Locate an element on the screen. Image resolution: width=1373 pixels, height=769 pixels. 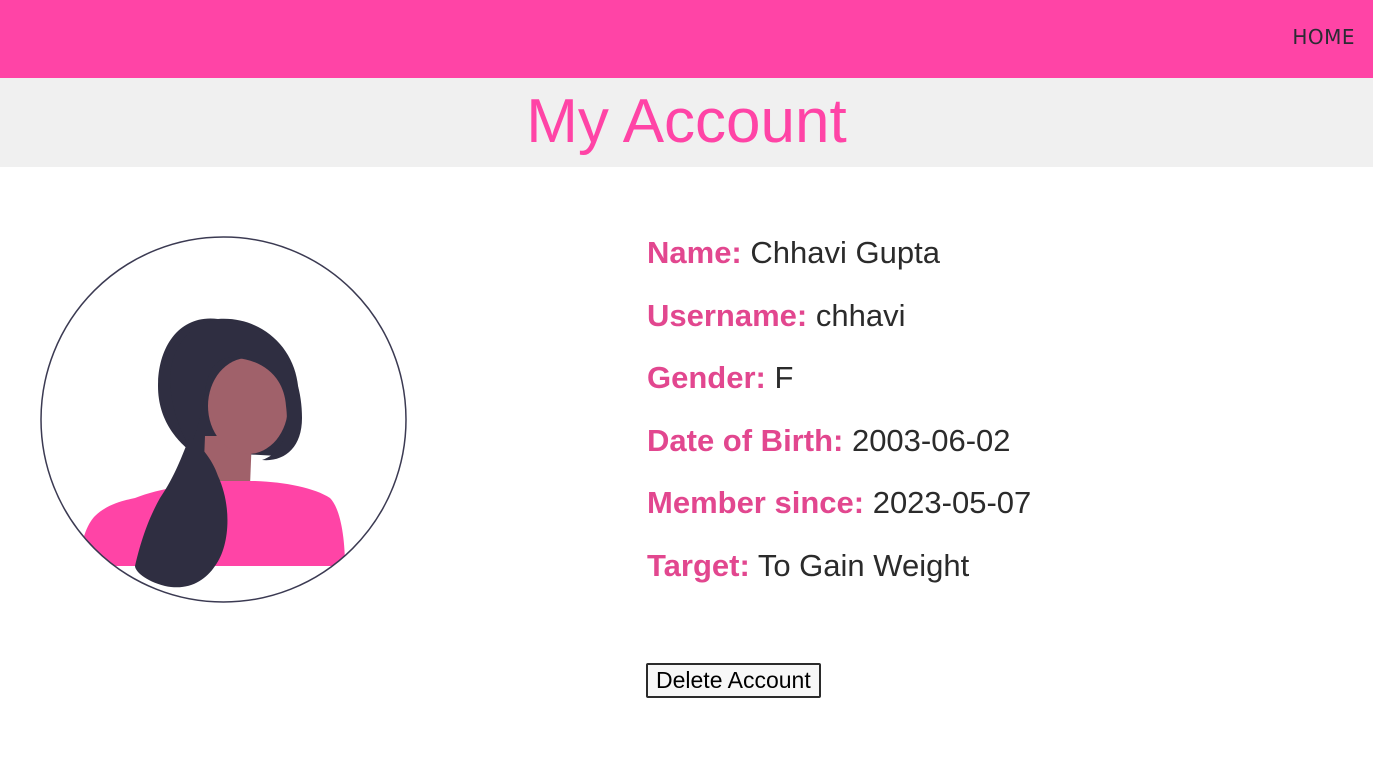
member-since-label: Member since: is located at coordinates (756, 502).